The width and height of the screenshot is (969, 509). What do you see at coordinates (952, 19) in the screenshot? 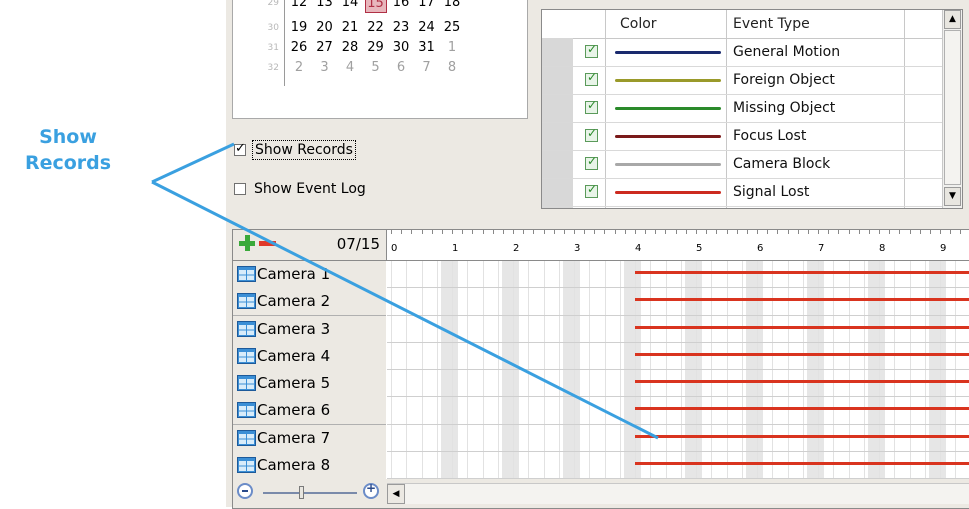
I see `scroll-up-button: ▲` at bounding box center [952, 19].